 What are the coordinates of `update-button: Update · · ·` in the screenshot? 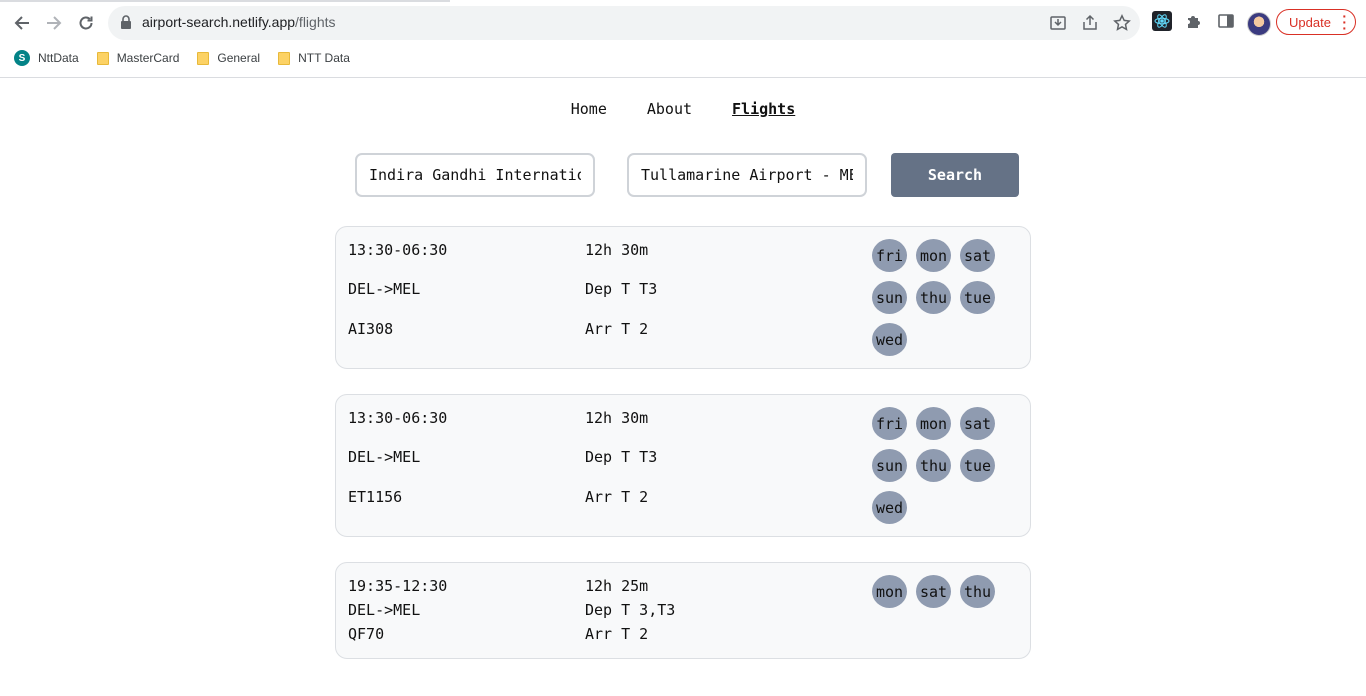 It's located at (1316, 22).